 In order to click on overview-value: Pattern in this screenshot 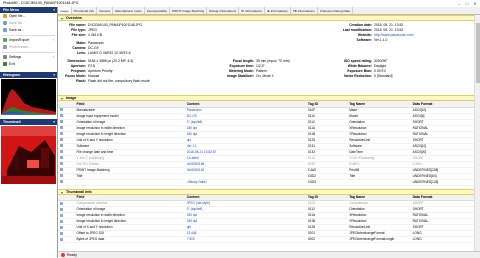, I will do `click(261, 71)`.